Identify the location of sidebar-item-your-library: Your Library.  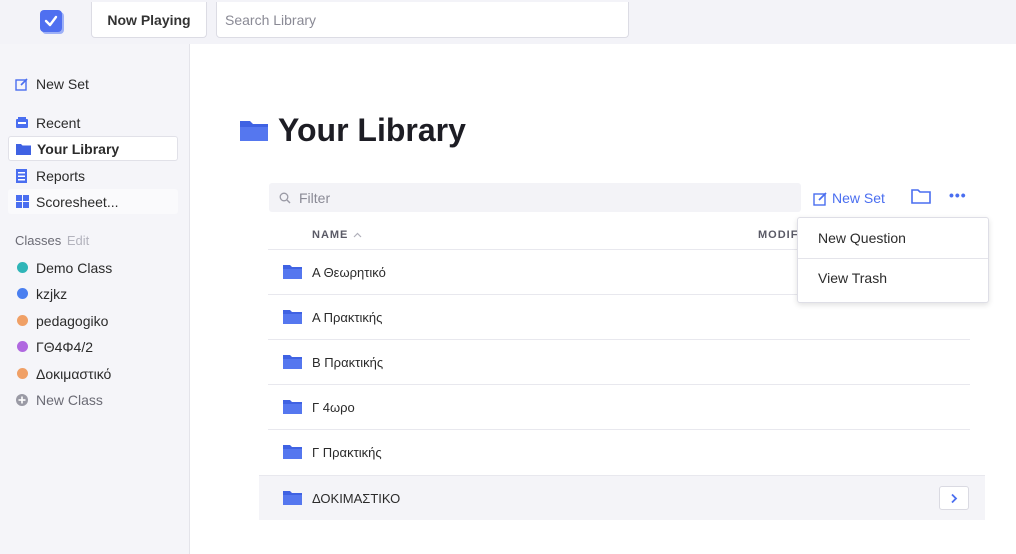
(93, 148).